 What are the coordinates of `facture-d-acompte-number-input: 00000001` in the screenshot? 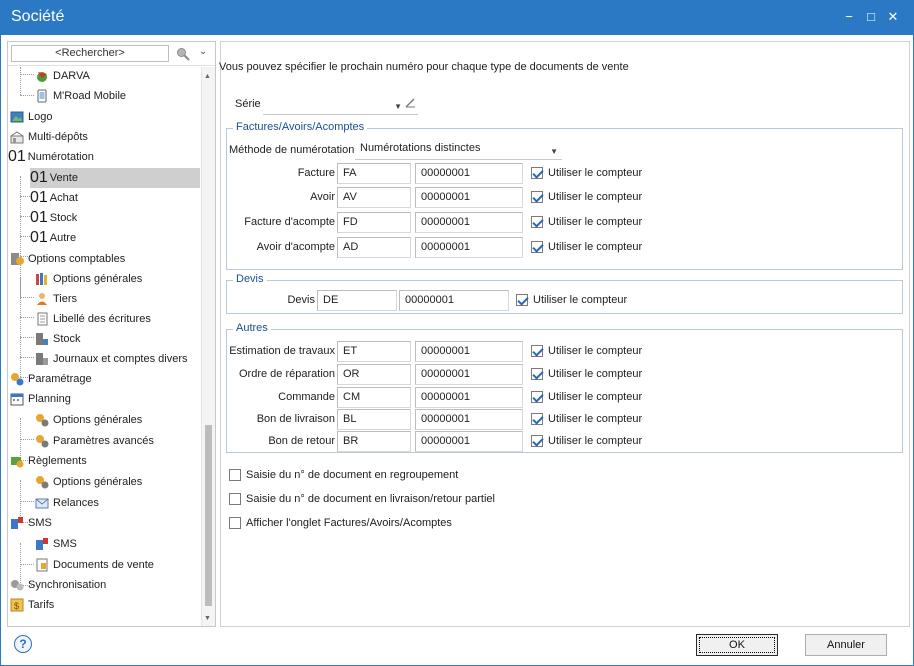 It's located at (469, 222).